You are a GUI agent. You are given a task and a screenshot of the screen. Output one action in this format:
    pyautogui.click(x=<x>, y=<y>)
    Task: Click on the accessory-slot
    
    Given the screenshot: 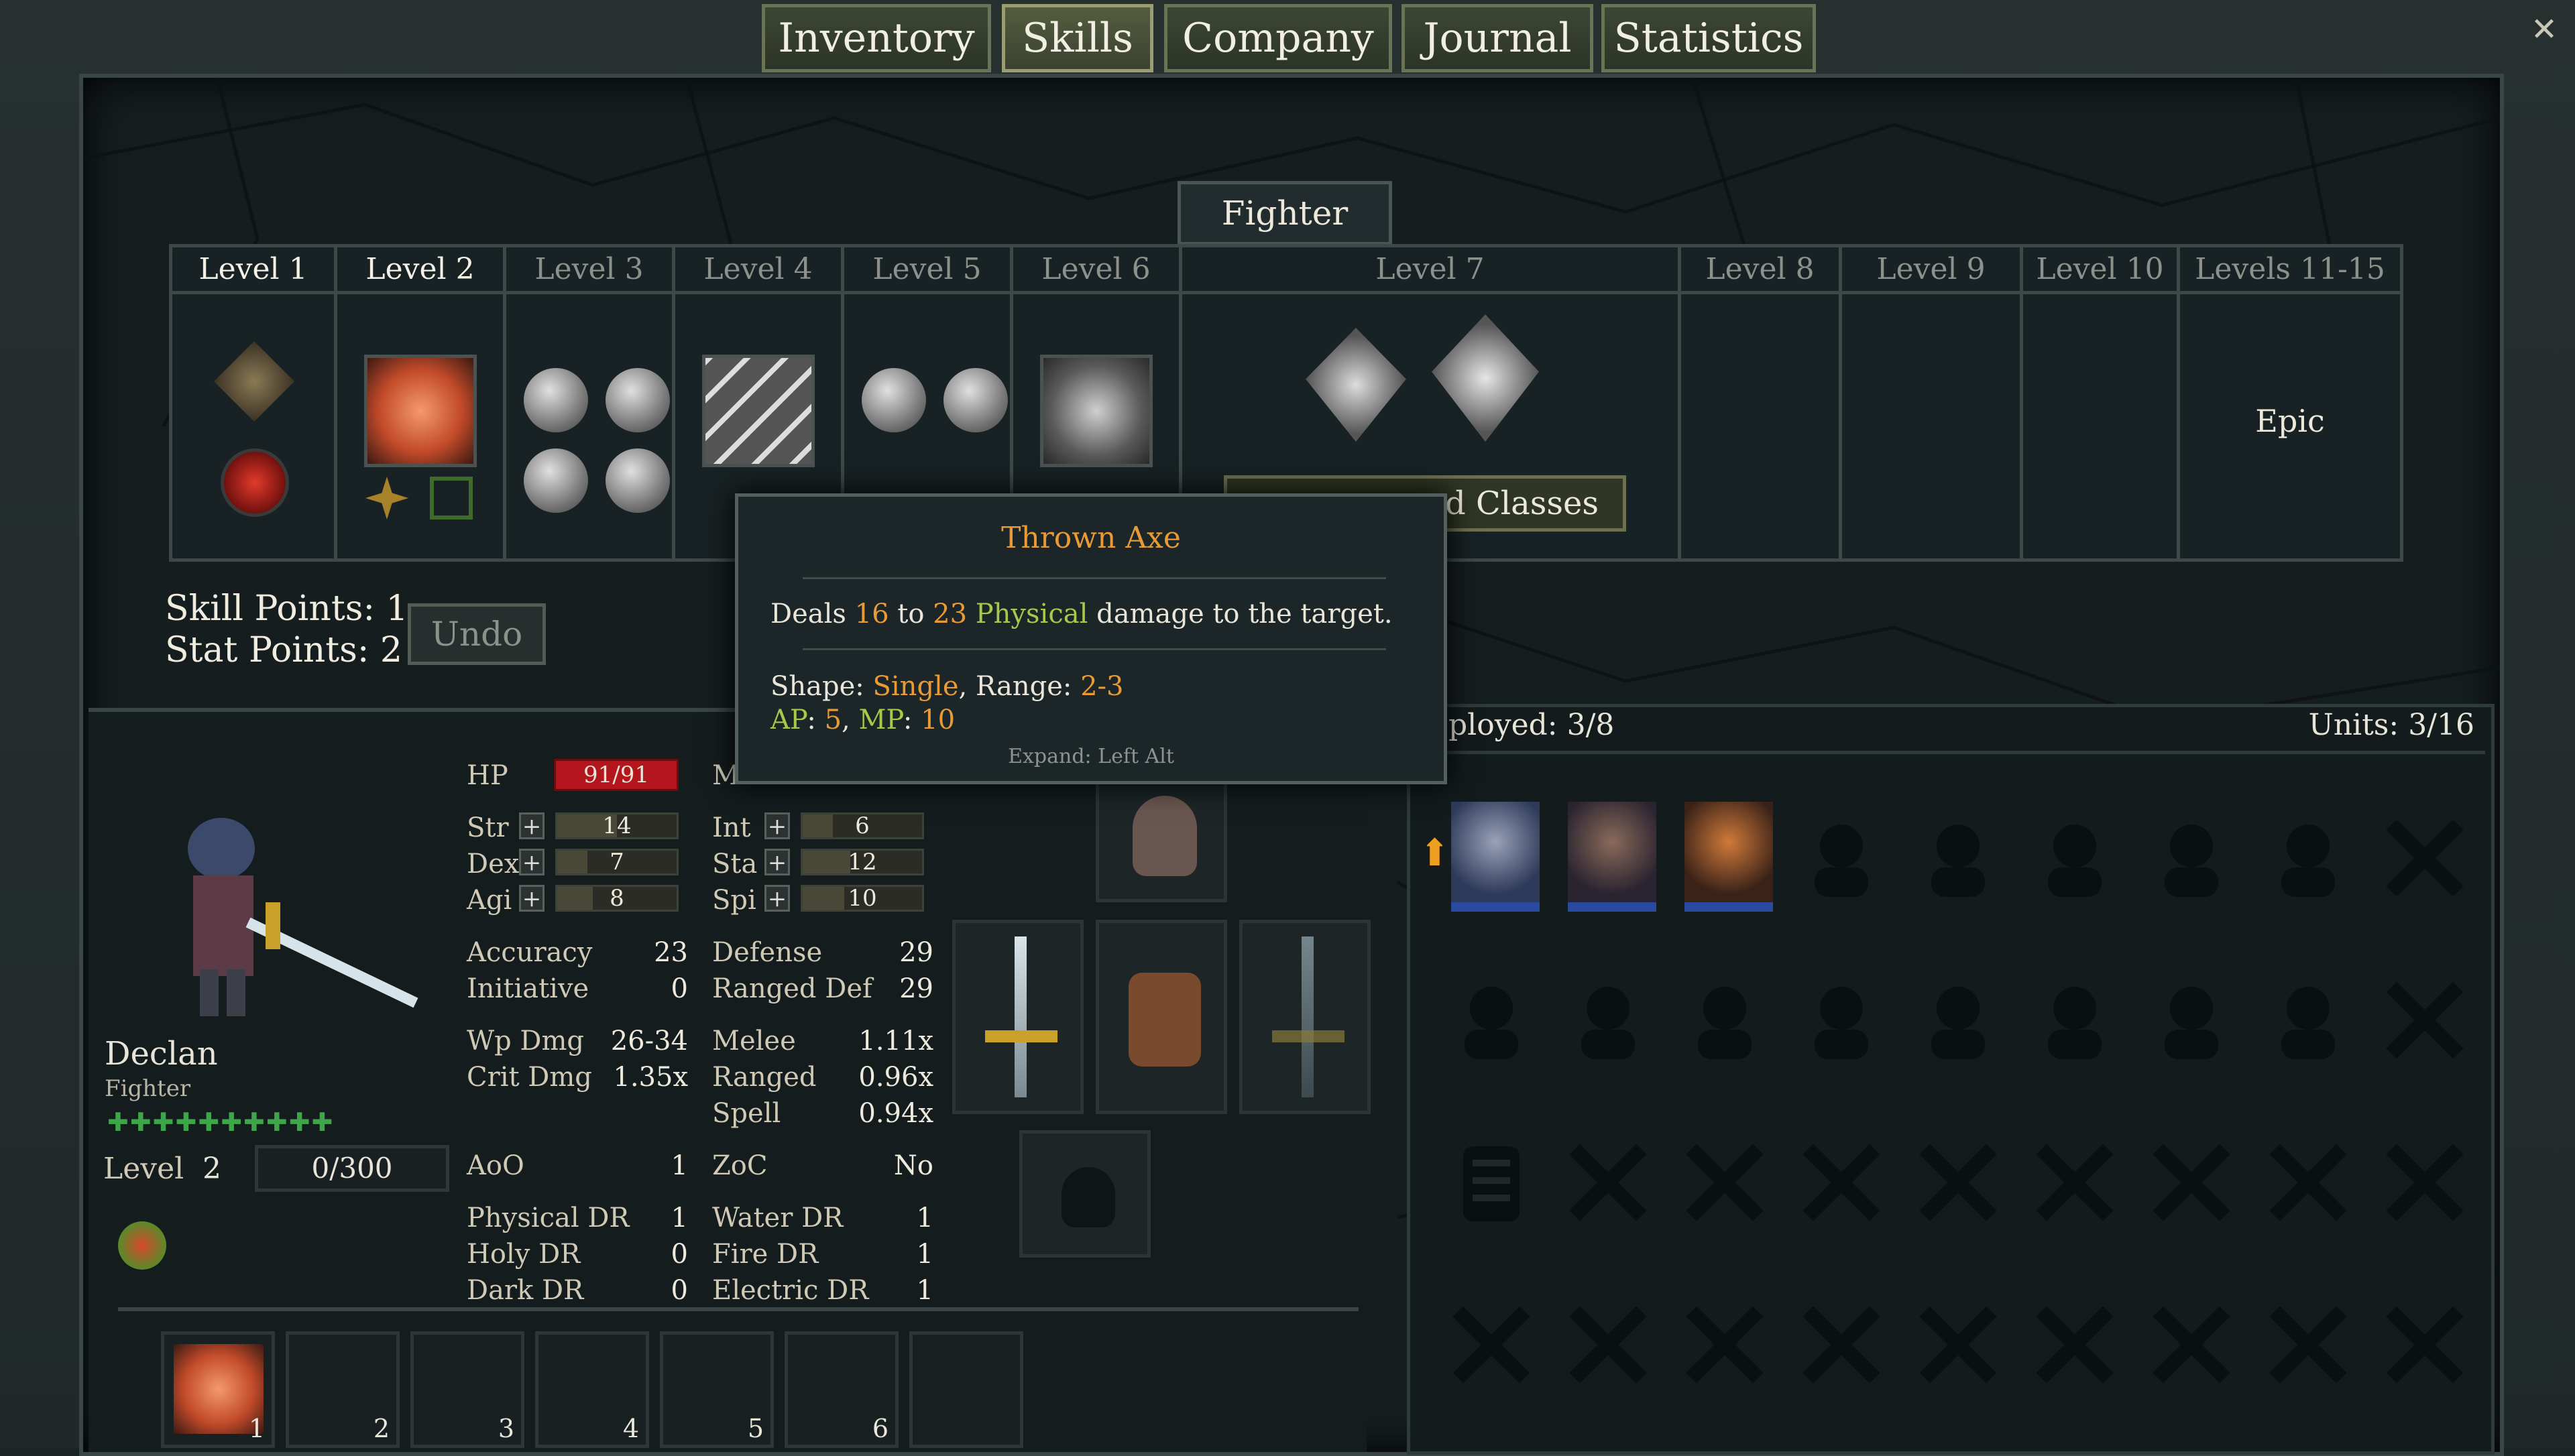 What is the action you would take?
    pyautogui.click(x=1085, y=1194)
    